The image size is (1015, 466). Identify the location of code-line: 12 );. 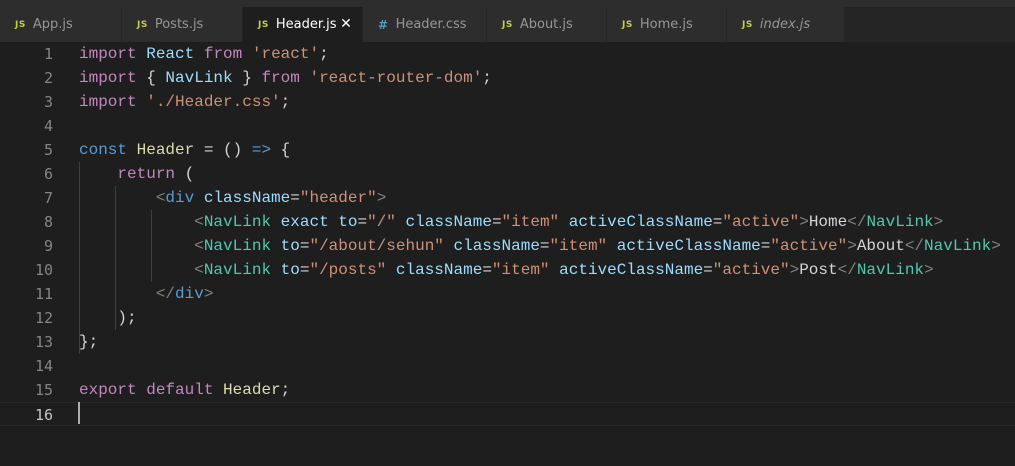
(507, 318).